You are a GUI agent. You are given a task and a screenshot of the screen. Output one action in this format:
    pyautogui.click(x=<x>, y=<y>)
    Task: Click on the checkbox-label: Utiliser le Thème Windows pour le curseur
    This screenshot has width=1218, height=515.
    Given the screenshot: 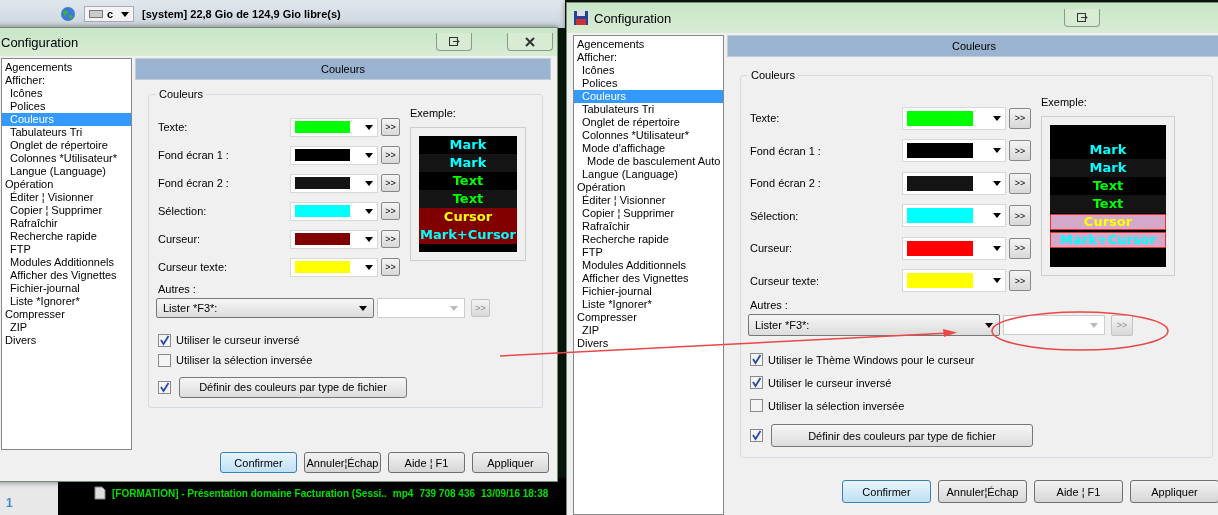 What is the action you would take?
    pyautogui.click(x=871, y=359)
    